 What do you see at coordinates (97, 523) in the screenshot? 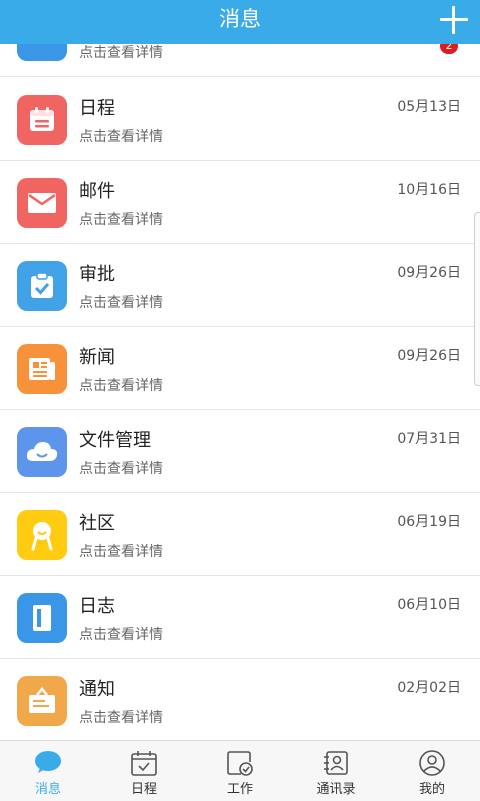
I see `item-name: 社区` at bounding box center [97, 523].